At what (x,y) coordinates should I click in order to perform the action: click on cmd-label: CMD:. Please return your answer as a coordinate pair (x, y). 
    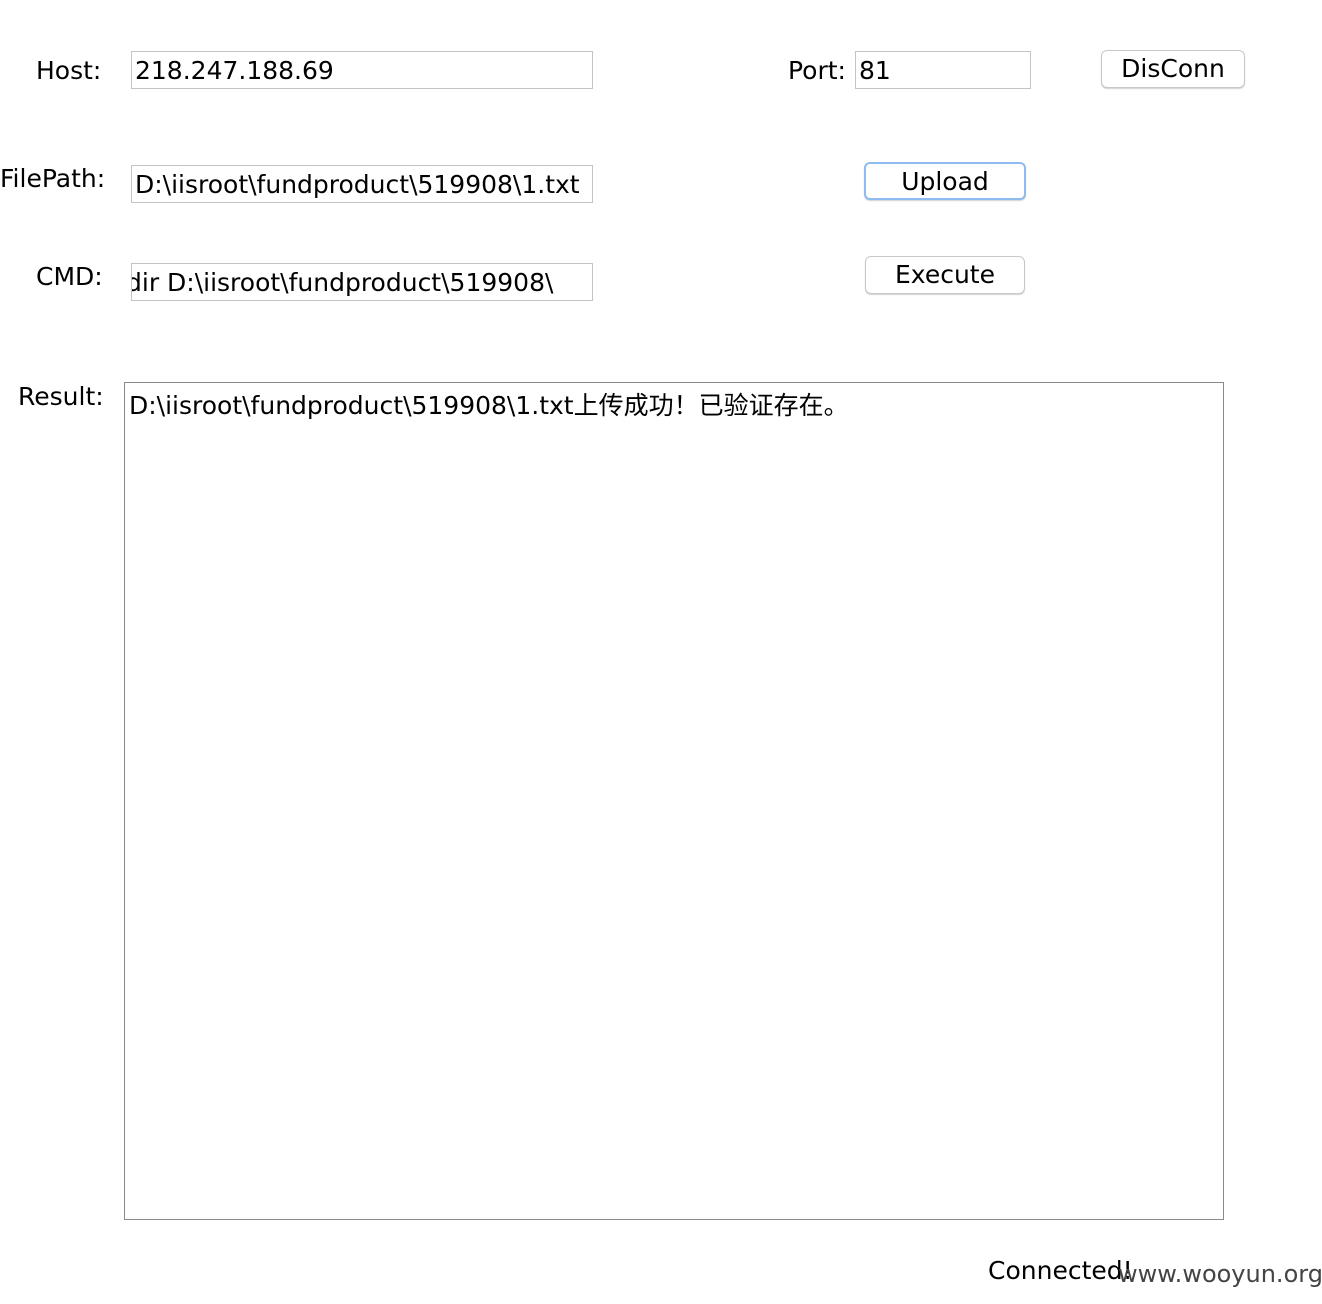
    Looking at the image, I should click on (69, 276).